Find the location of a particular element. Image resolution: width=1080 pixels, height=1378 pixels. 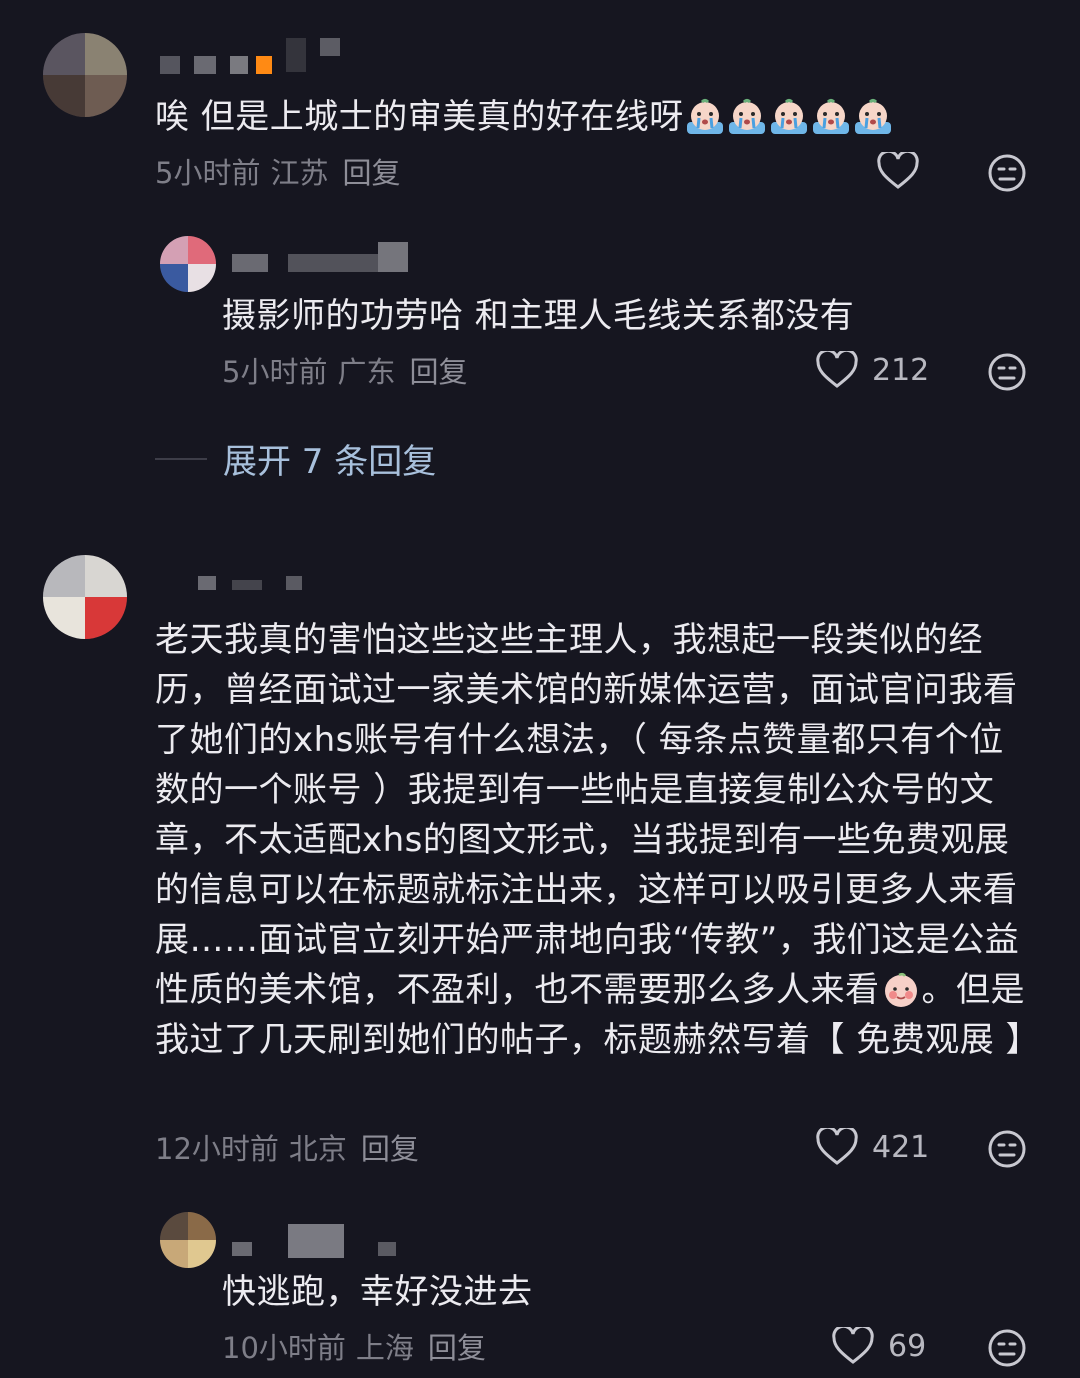

timestamp: 12小时前 is located at coordinates (217, 1149).